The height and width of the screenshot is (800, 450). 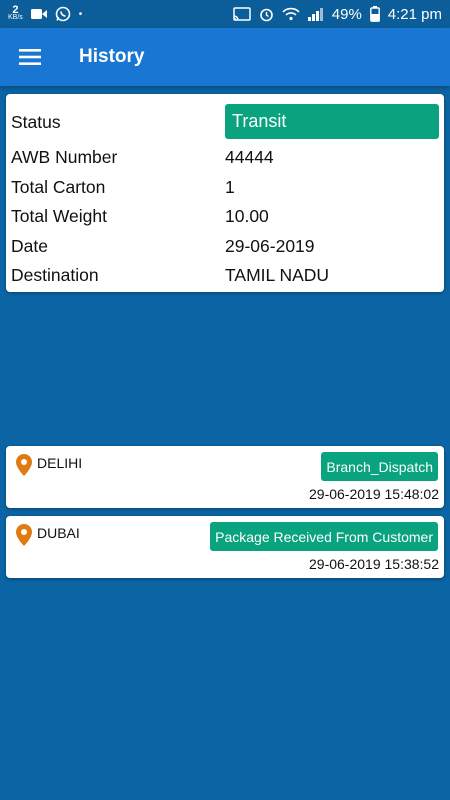 I want to click on destination-label: Destination, so click(x=55, y=274).